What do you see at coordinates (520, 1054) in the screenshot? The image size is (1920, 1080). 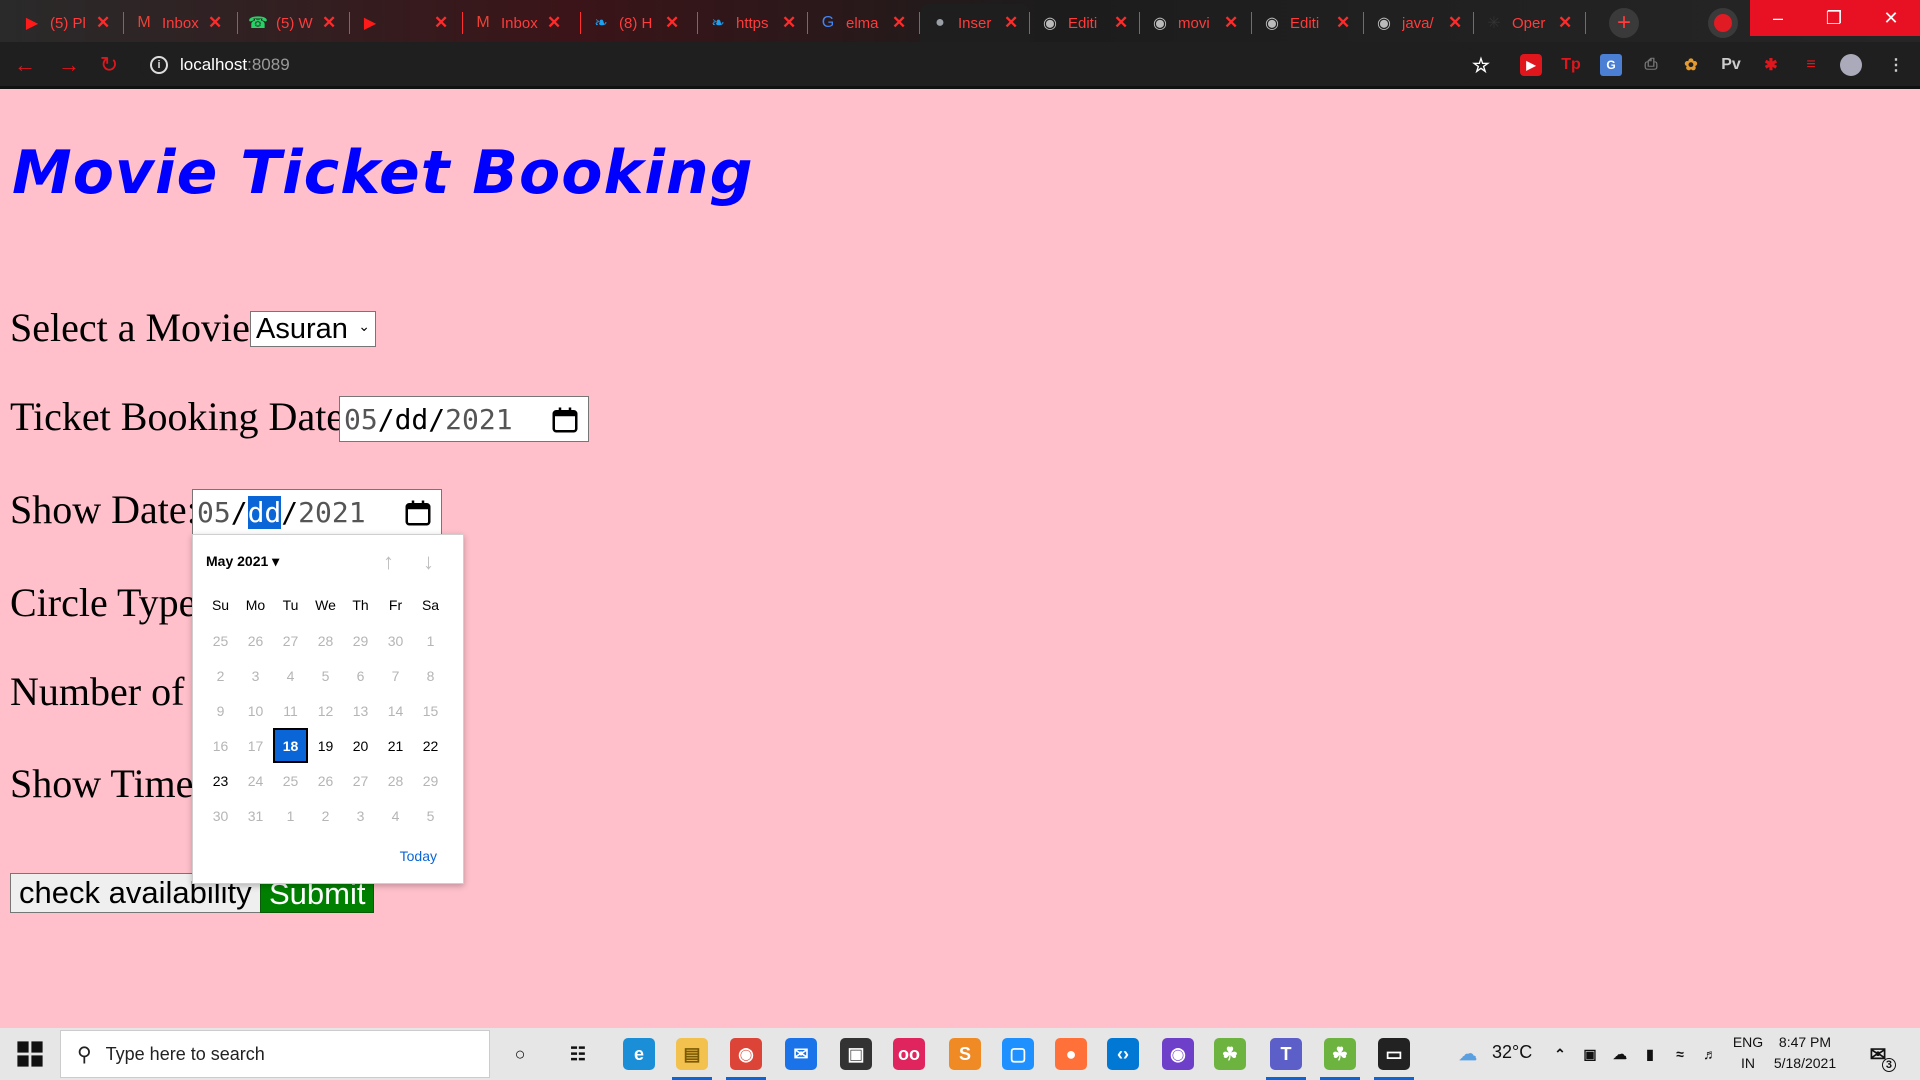 I see `cortana-icon: ○` at bounding box center [520, 1054].